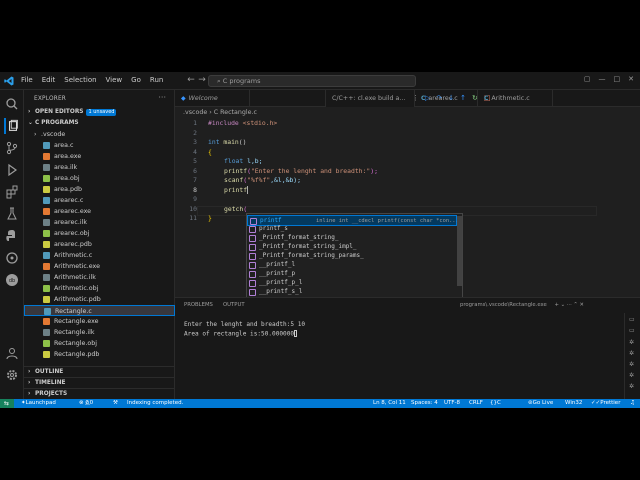  I want to click on docker-whale-icon: db, so click(12, 280).